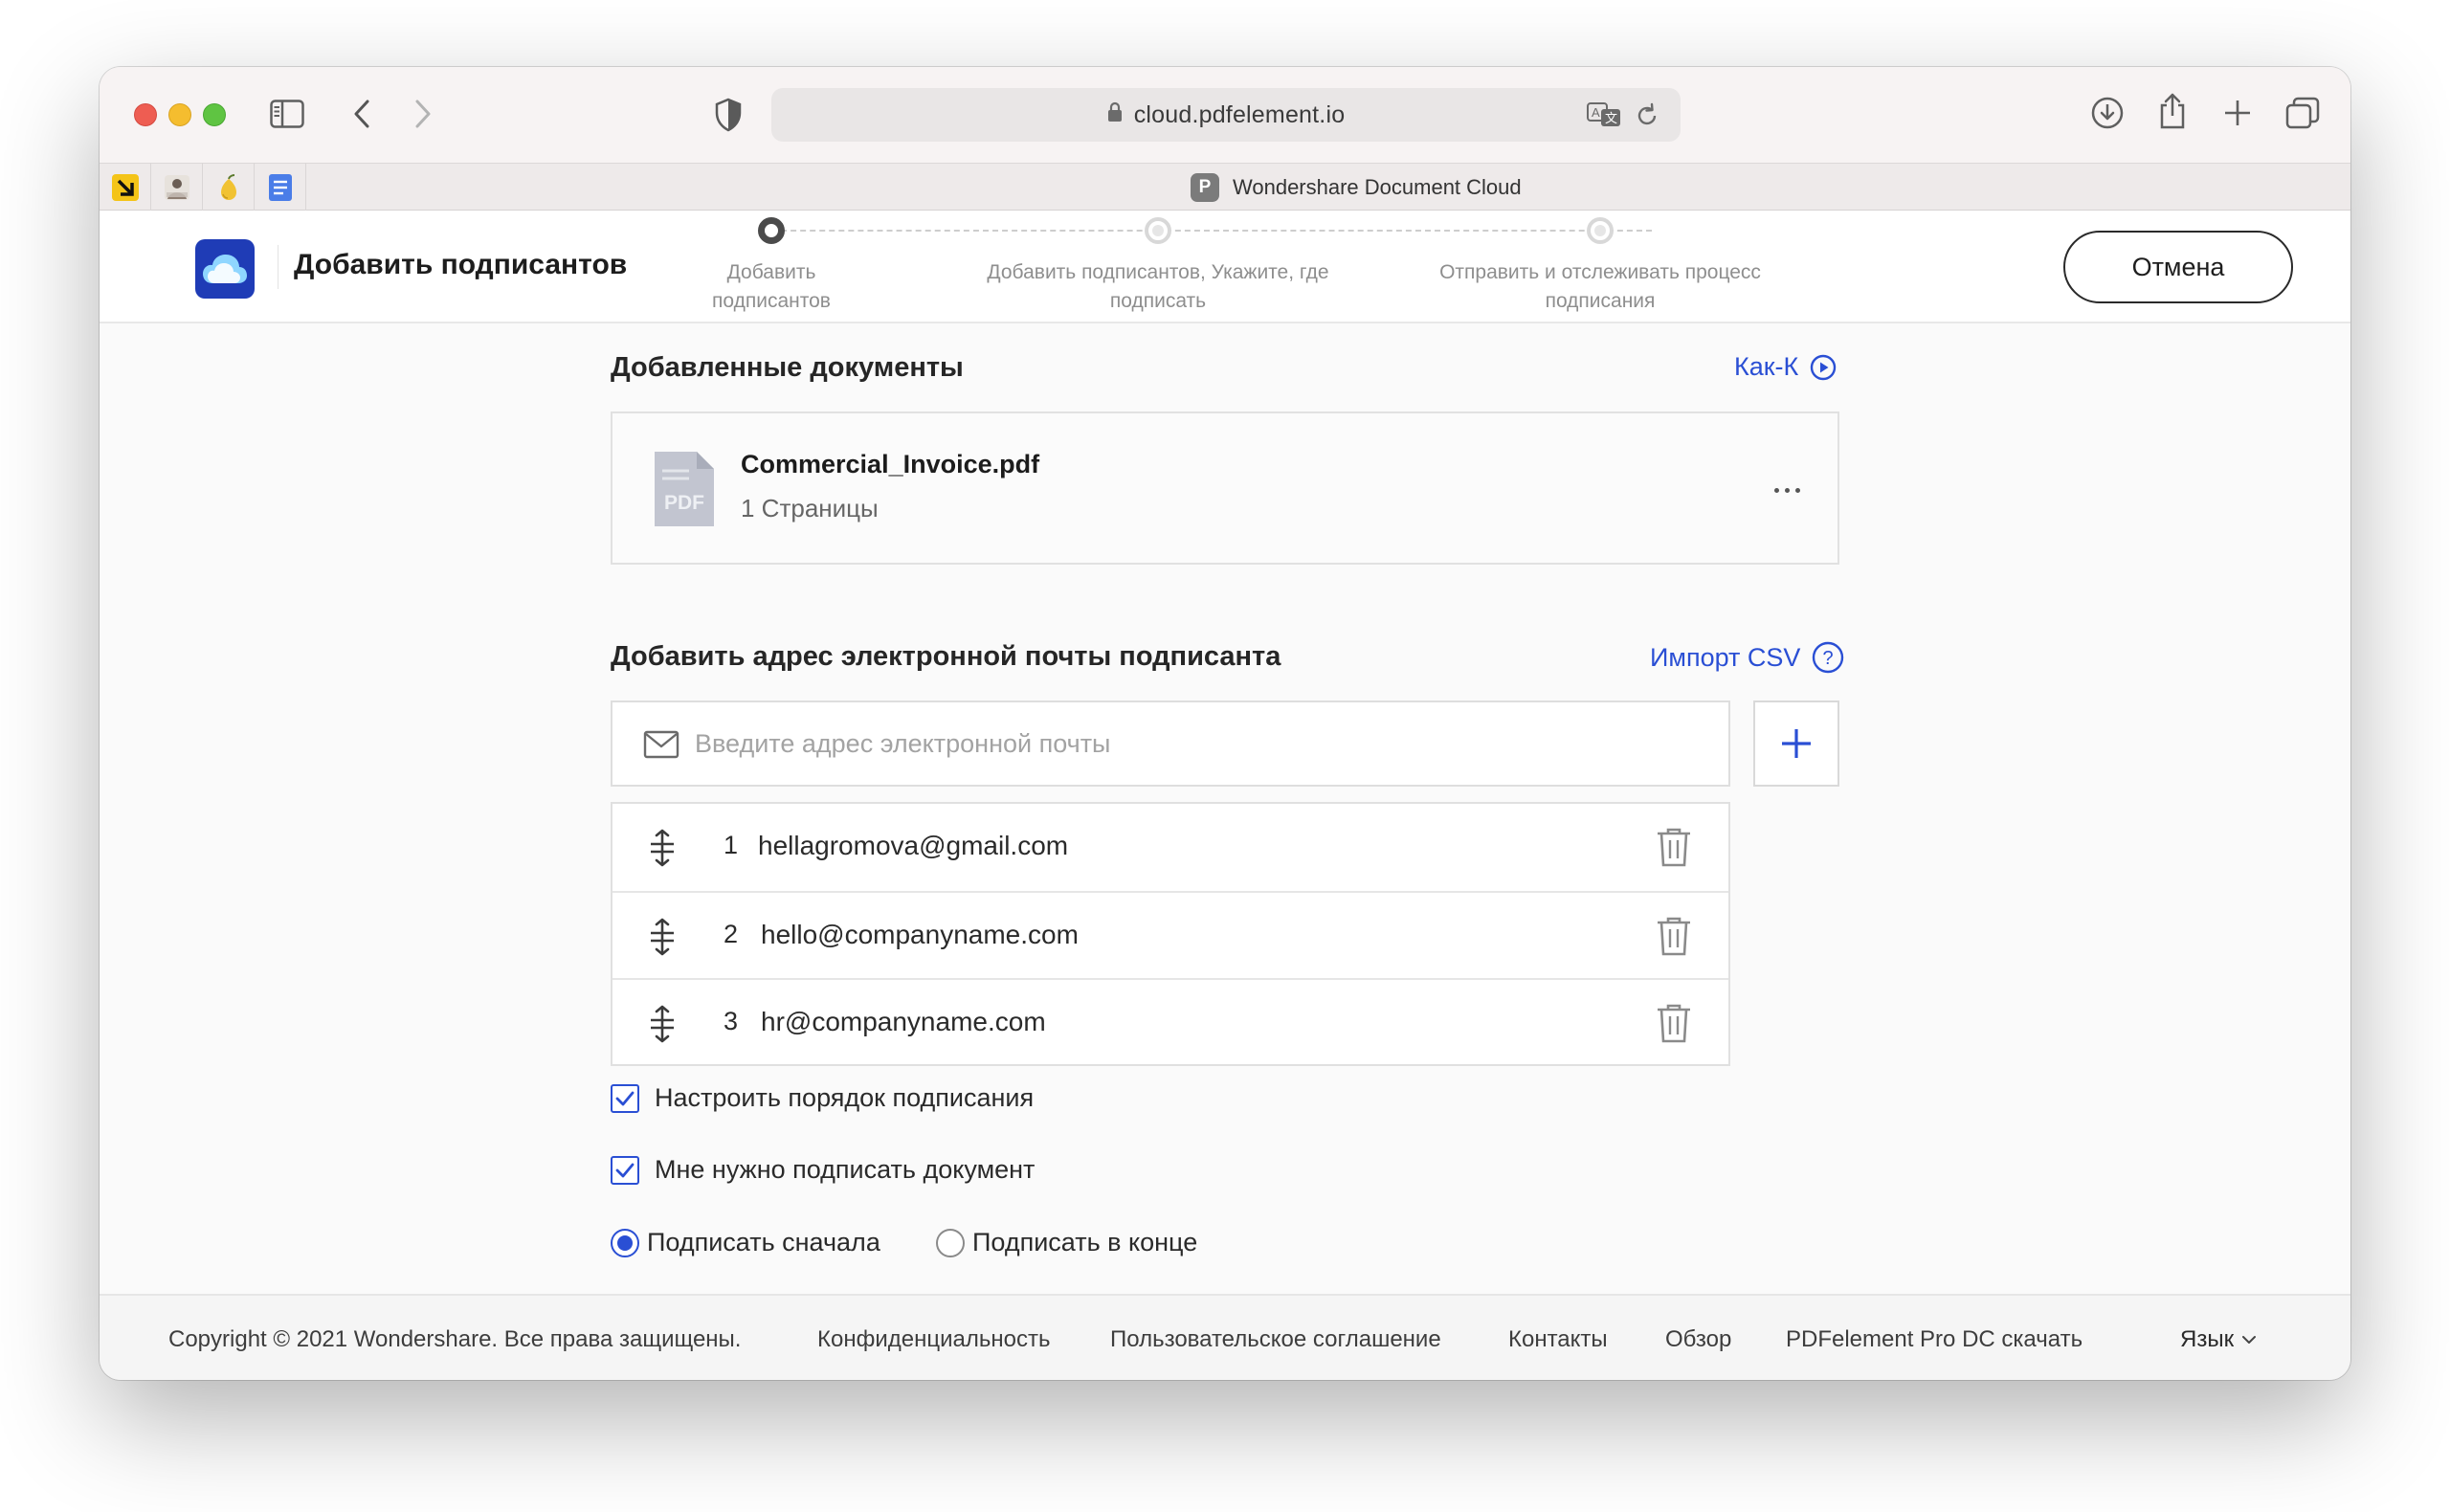 The height and width of the screenshot is (1512, 2450). I want to click on step-1-indicator, so click(771, 230).